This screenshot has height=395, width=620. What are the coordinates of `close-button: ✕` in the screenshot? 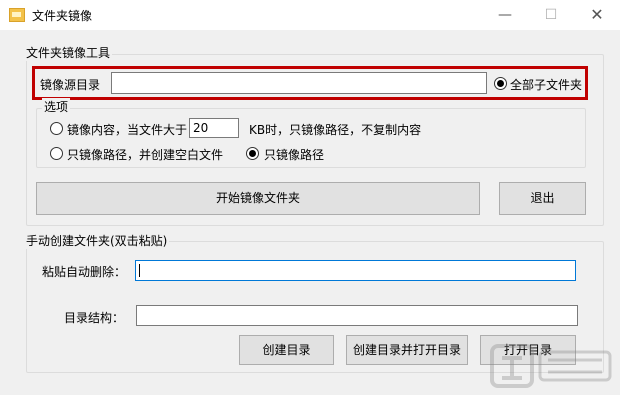 It's located at (597, 15).